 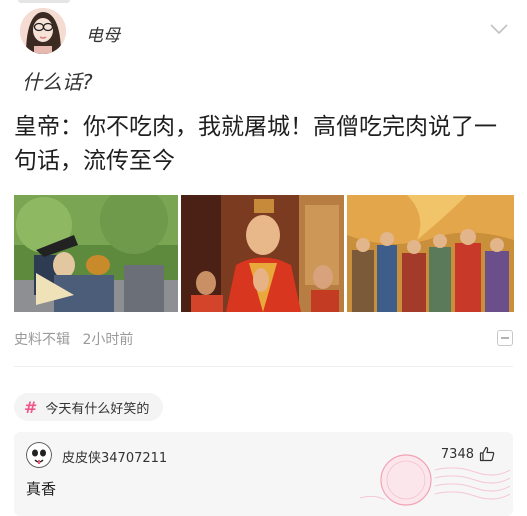 I want to click on chevron-down-icon, so click(x=499, y=29).